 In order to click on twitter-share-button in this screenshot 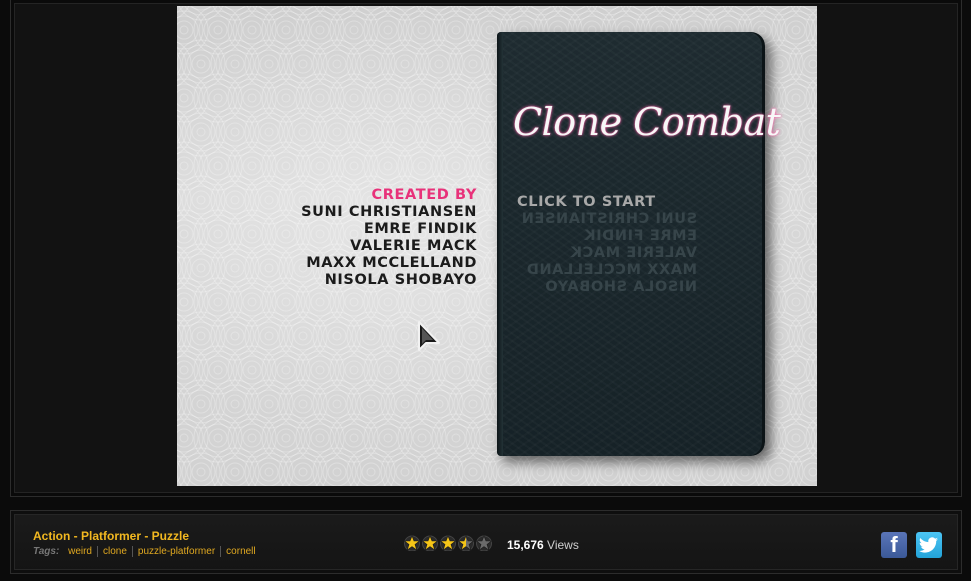, I will do `click(929, 545)`.